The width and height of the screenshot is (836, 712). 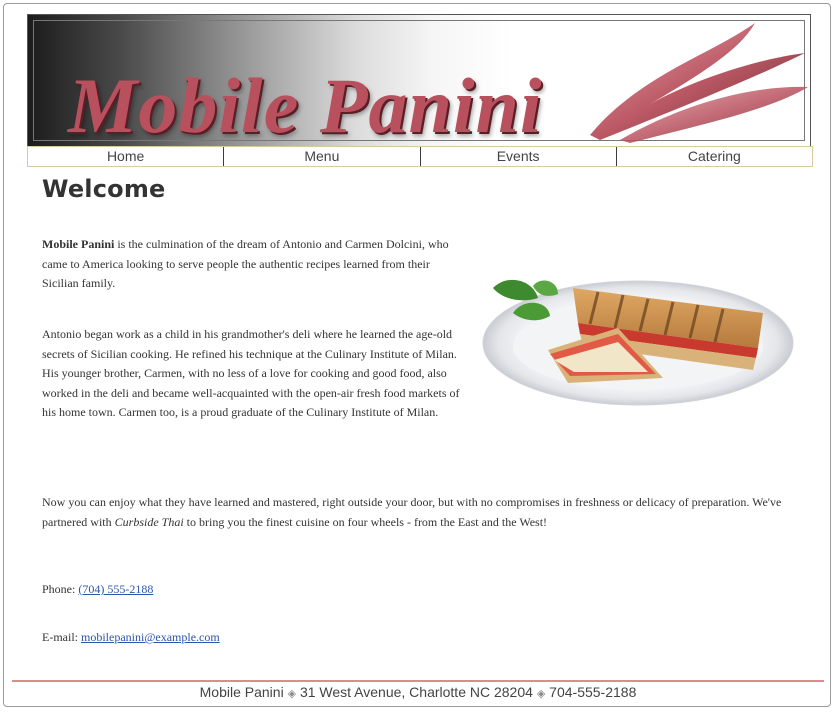 What do you see at coordinates (150, 637) in the screenshot?
I see `email-link: mobilepanini@example.com` at bounding box center [150, 637].